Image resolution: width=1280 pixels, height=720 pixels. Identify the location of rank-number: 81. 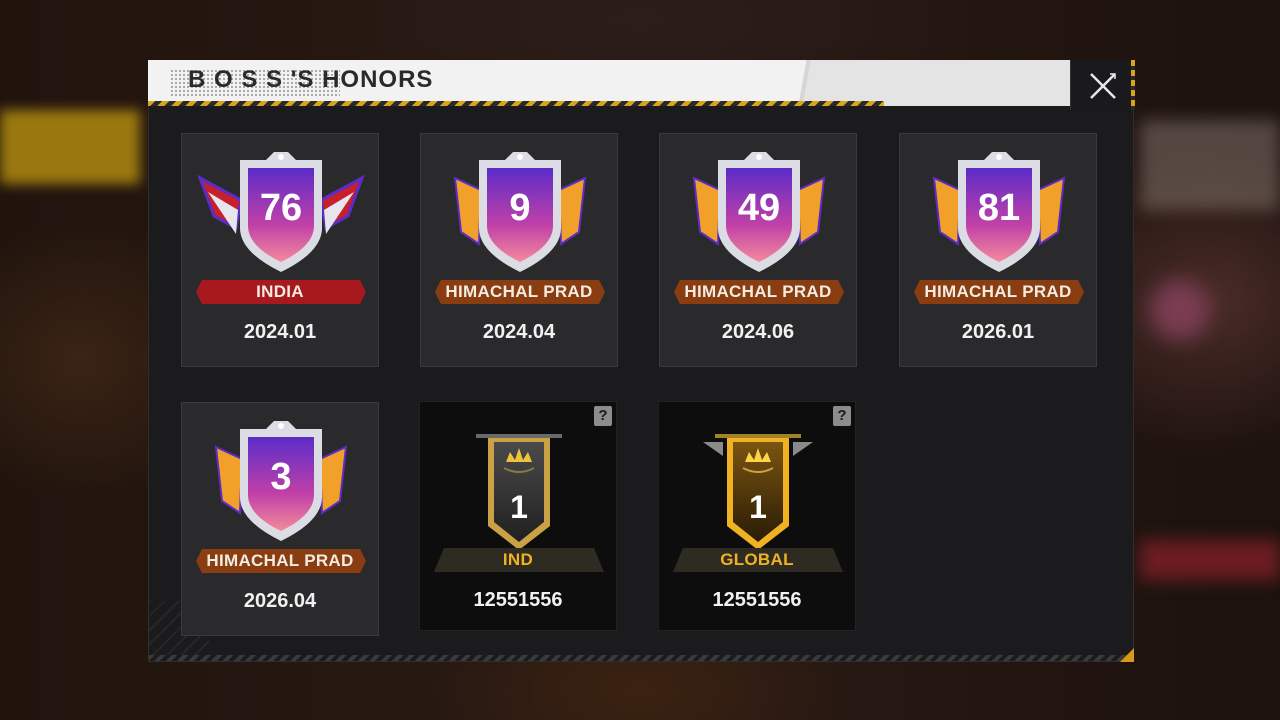
(999, 208).